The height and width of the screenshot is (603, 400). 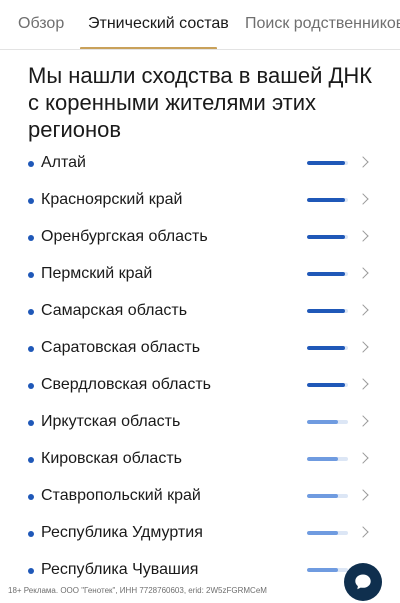 I want to click on region-row: Республика Удмуртия, so click(x=200, y=533).